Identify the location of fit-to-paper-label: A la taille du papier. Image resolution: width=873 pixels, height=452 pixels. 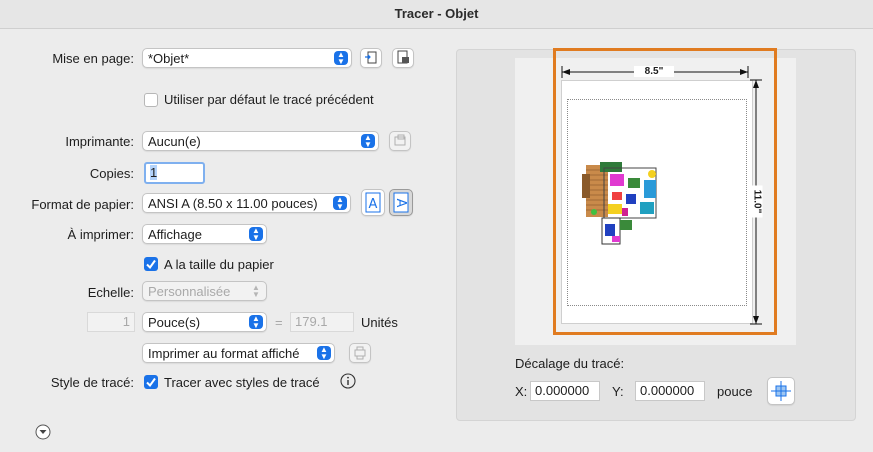
(219, 264).